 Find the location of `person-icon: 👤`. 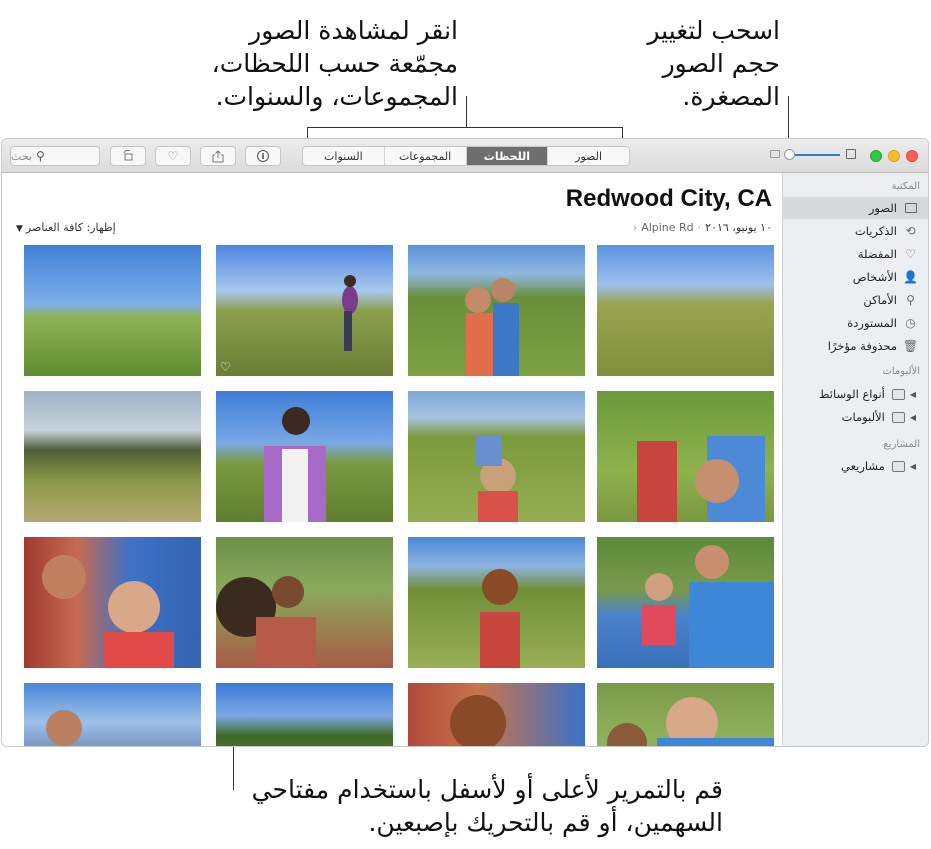

person-icon: 👤 is located at coordinates (910, 277).